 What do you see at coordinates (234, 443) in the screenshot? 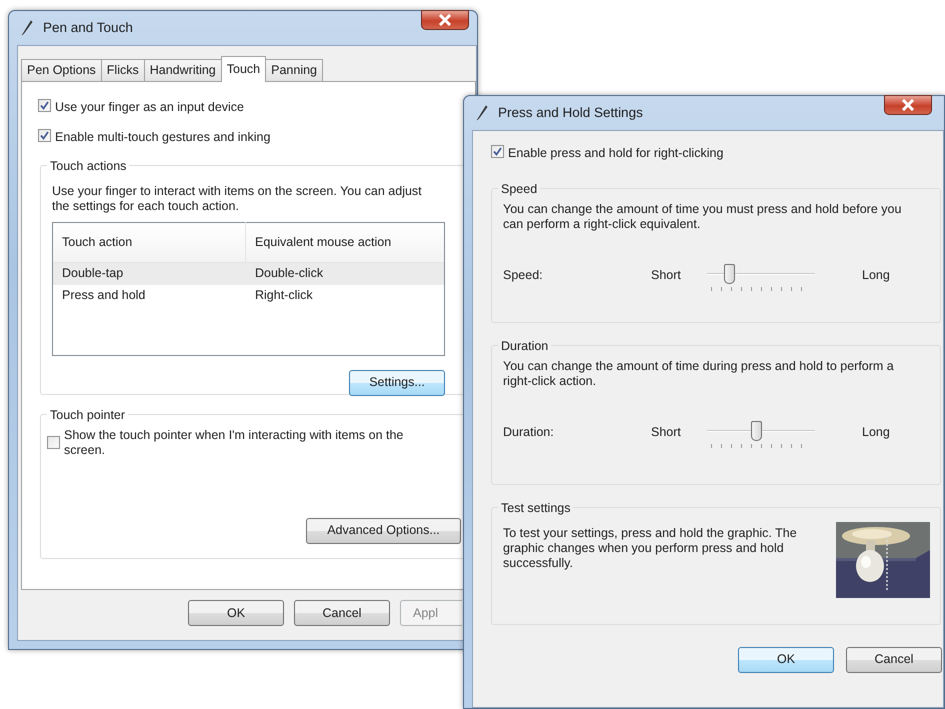
I see `checkbox-label: Show the touch pointer when I'm interacting with items on the screen.` at bounding box center [234, 443].